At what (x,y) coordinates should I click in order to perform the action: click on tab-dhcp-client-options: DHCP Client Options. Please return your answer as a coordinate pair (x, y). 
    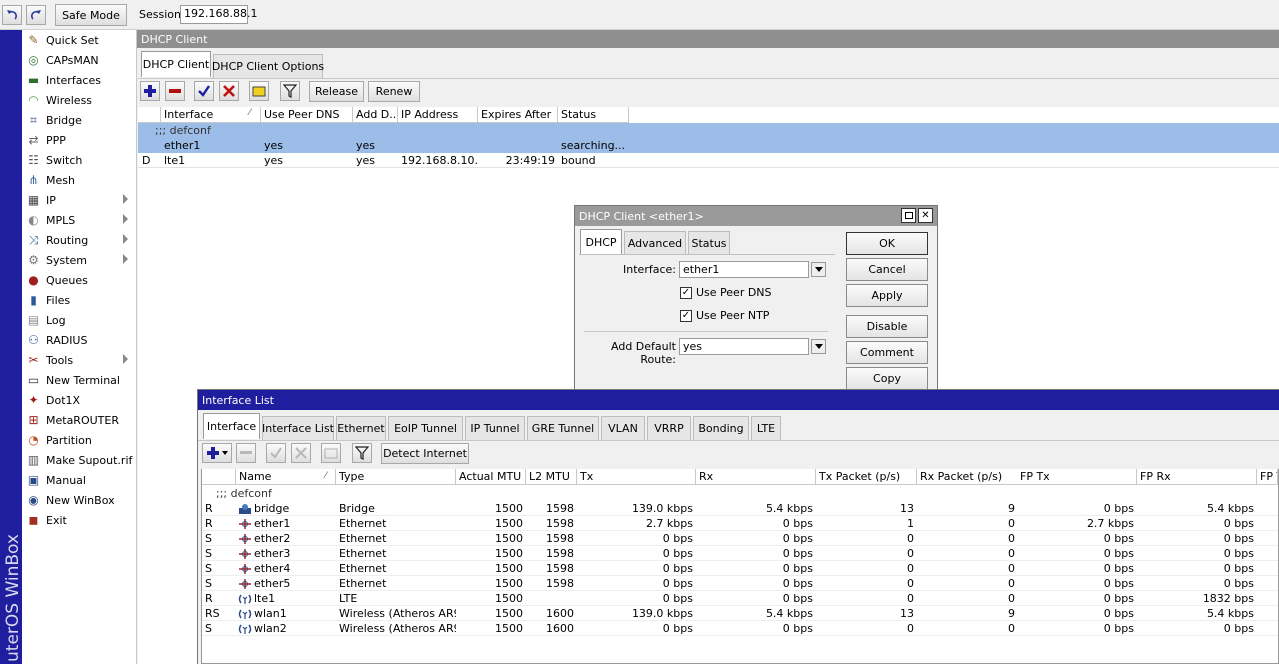
    Looking at the image, I should click on (268, 66).